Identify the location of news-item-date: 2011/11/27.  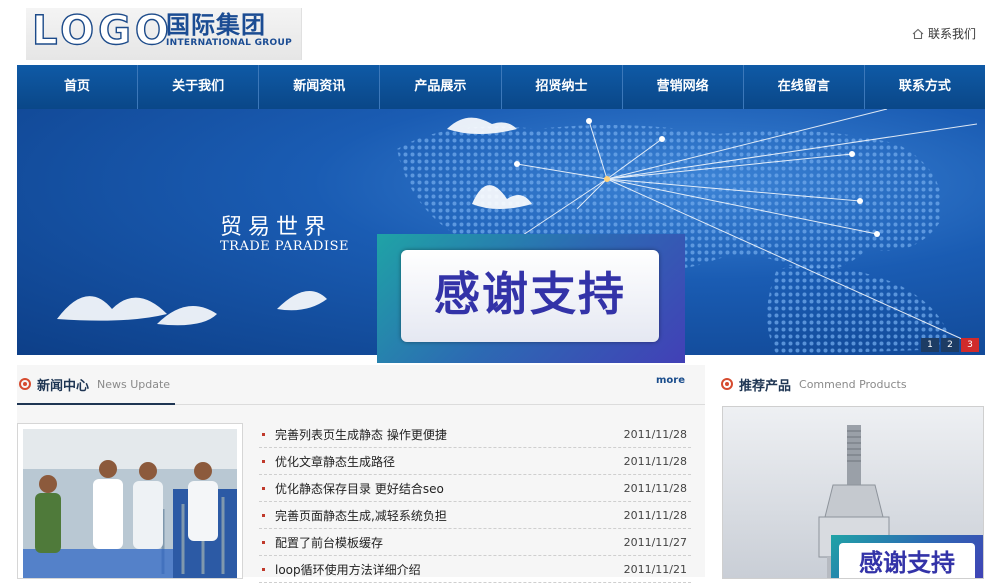
(655, 542).